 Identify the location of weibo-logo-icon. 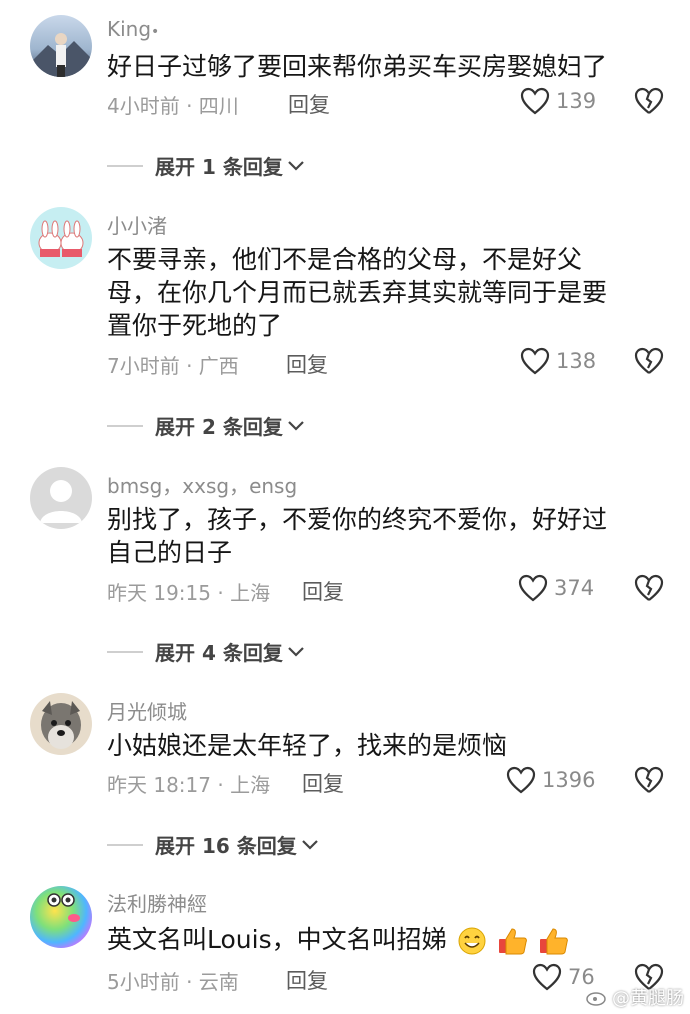
(596, 999).